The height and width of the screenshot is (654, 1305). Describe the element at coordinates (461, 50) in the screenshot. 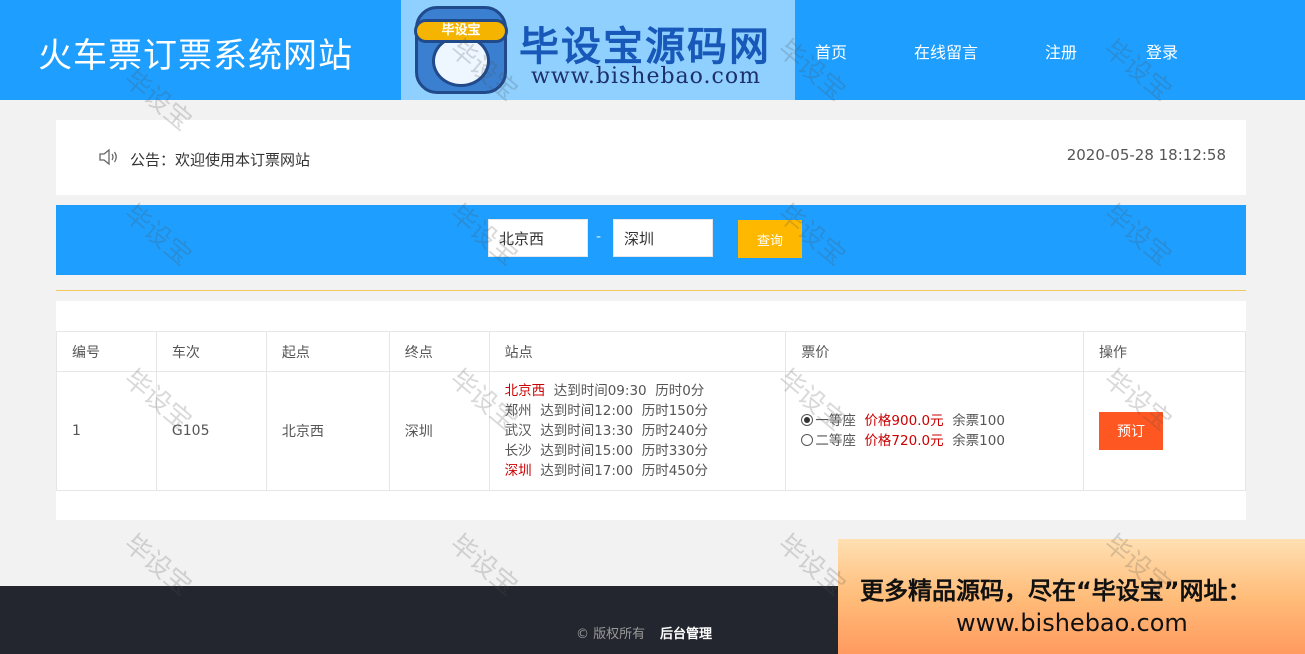

I see `logo-emblem-icon: 毕设宝` at that location.